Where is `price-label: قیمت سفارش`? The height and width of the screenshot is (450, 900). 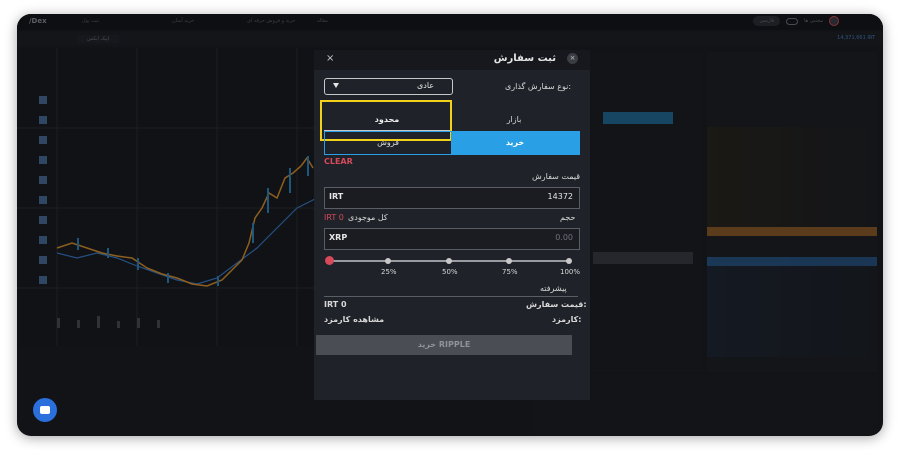 price-label: قیمت سفارش is located at coordinates (556, 176).